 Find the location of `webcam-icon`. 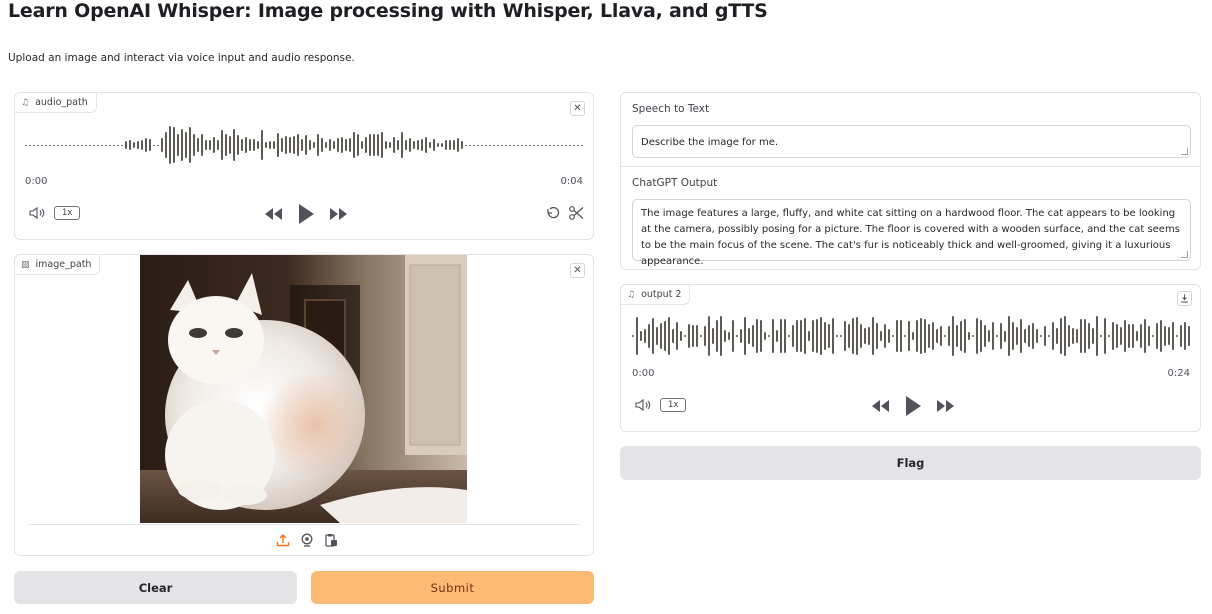

webcam-icon is located at coordinates (307, 540).